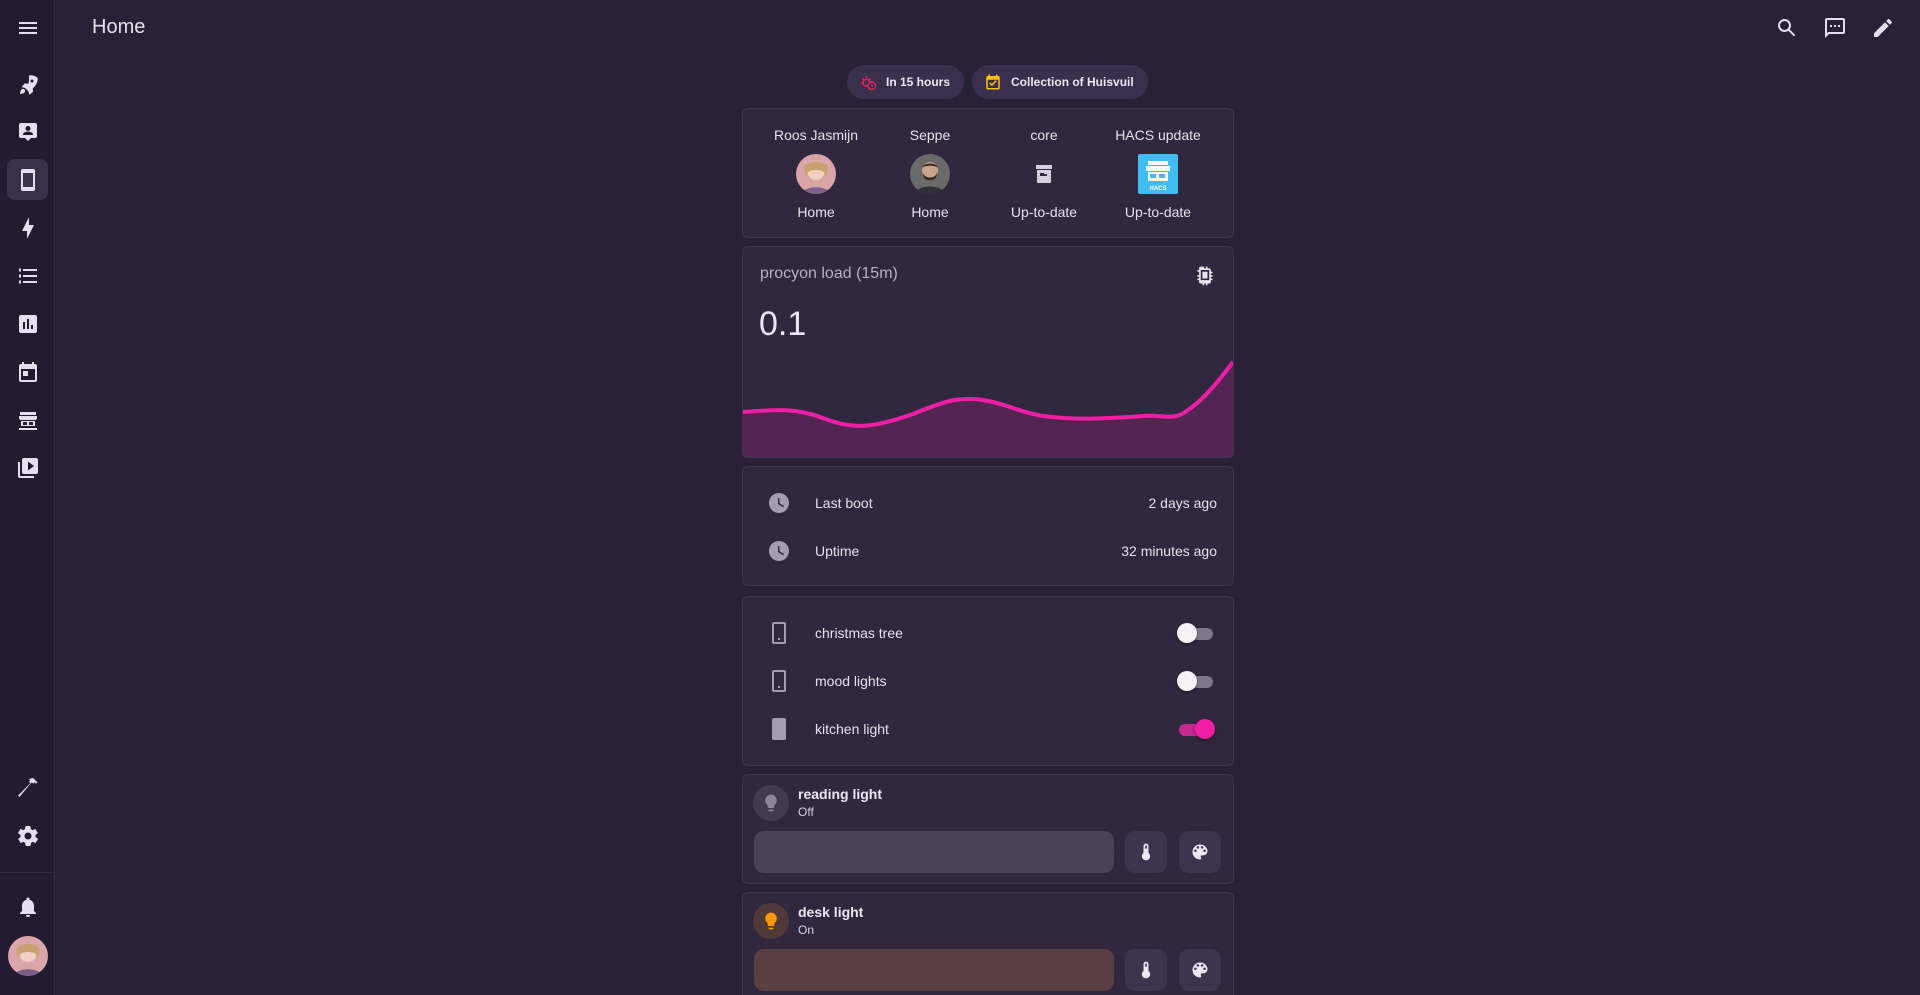  I want to click on glance-item-seppe: Seppe Home, so click(930, 174).